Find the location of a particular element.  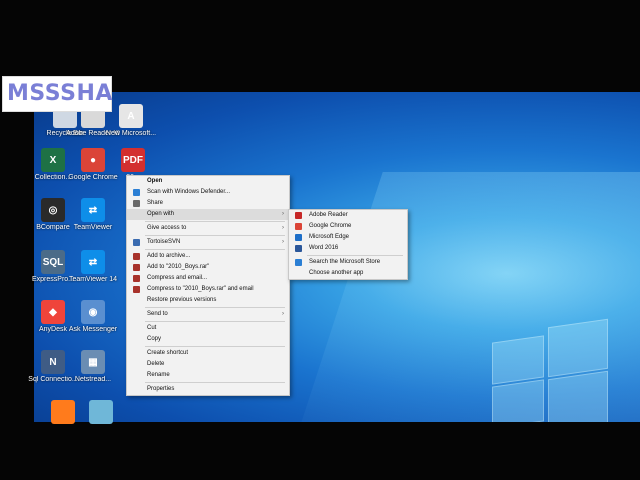

open-with-item-search-the-microsoft-store: Search the Microsoft Store is located at coordinates (348, 262).